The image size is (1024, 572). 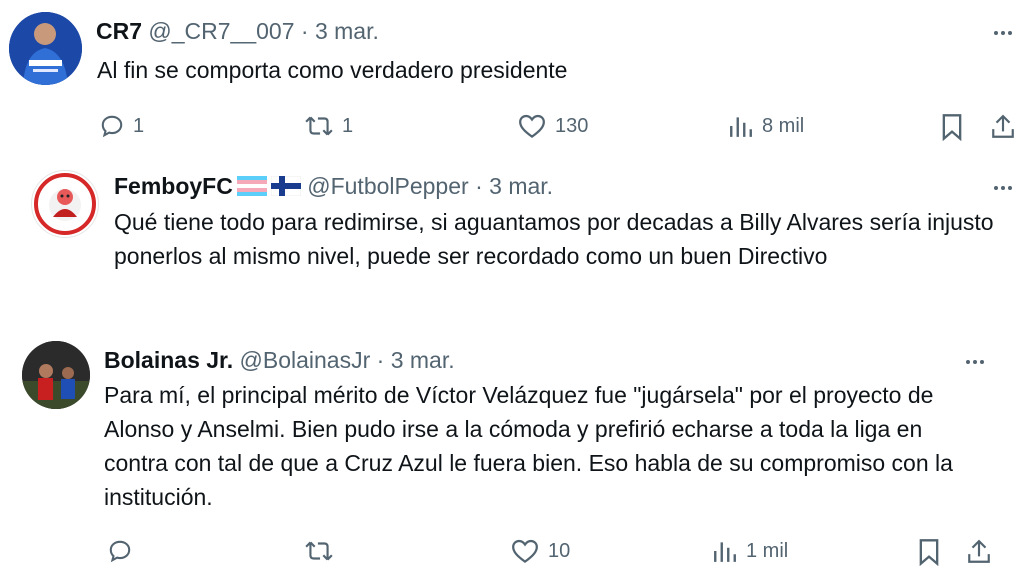 What do you see at coordinates (348, 125) in the screenshot?
I see `retweet-count: 1` at bounding box center [348, 125].